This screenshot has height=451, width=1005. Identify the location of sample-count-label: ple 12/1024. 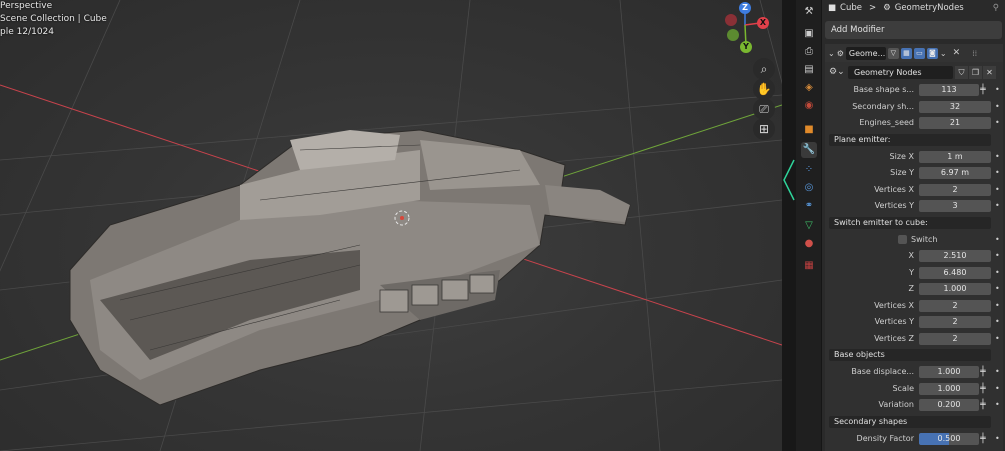
(27, 32).